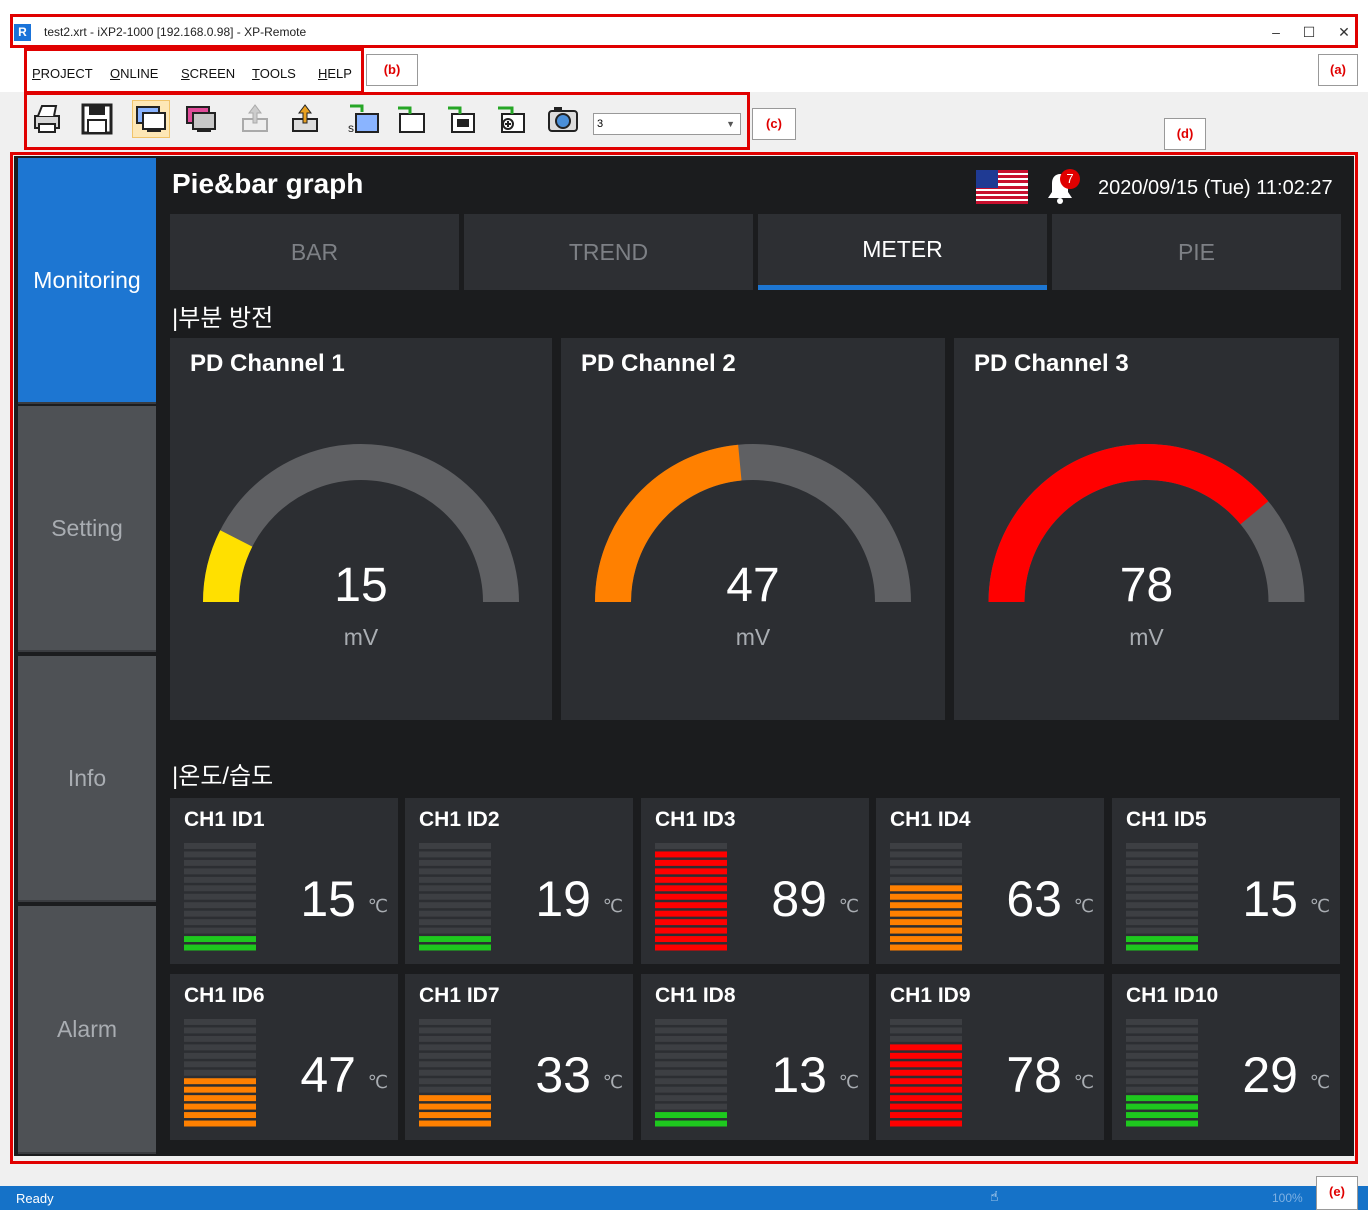  What do you see at coordinates (994, 1196) in the screenshot?
I see `cursor-hand-icon: ☝` at bounding box center [994, 1196].